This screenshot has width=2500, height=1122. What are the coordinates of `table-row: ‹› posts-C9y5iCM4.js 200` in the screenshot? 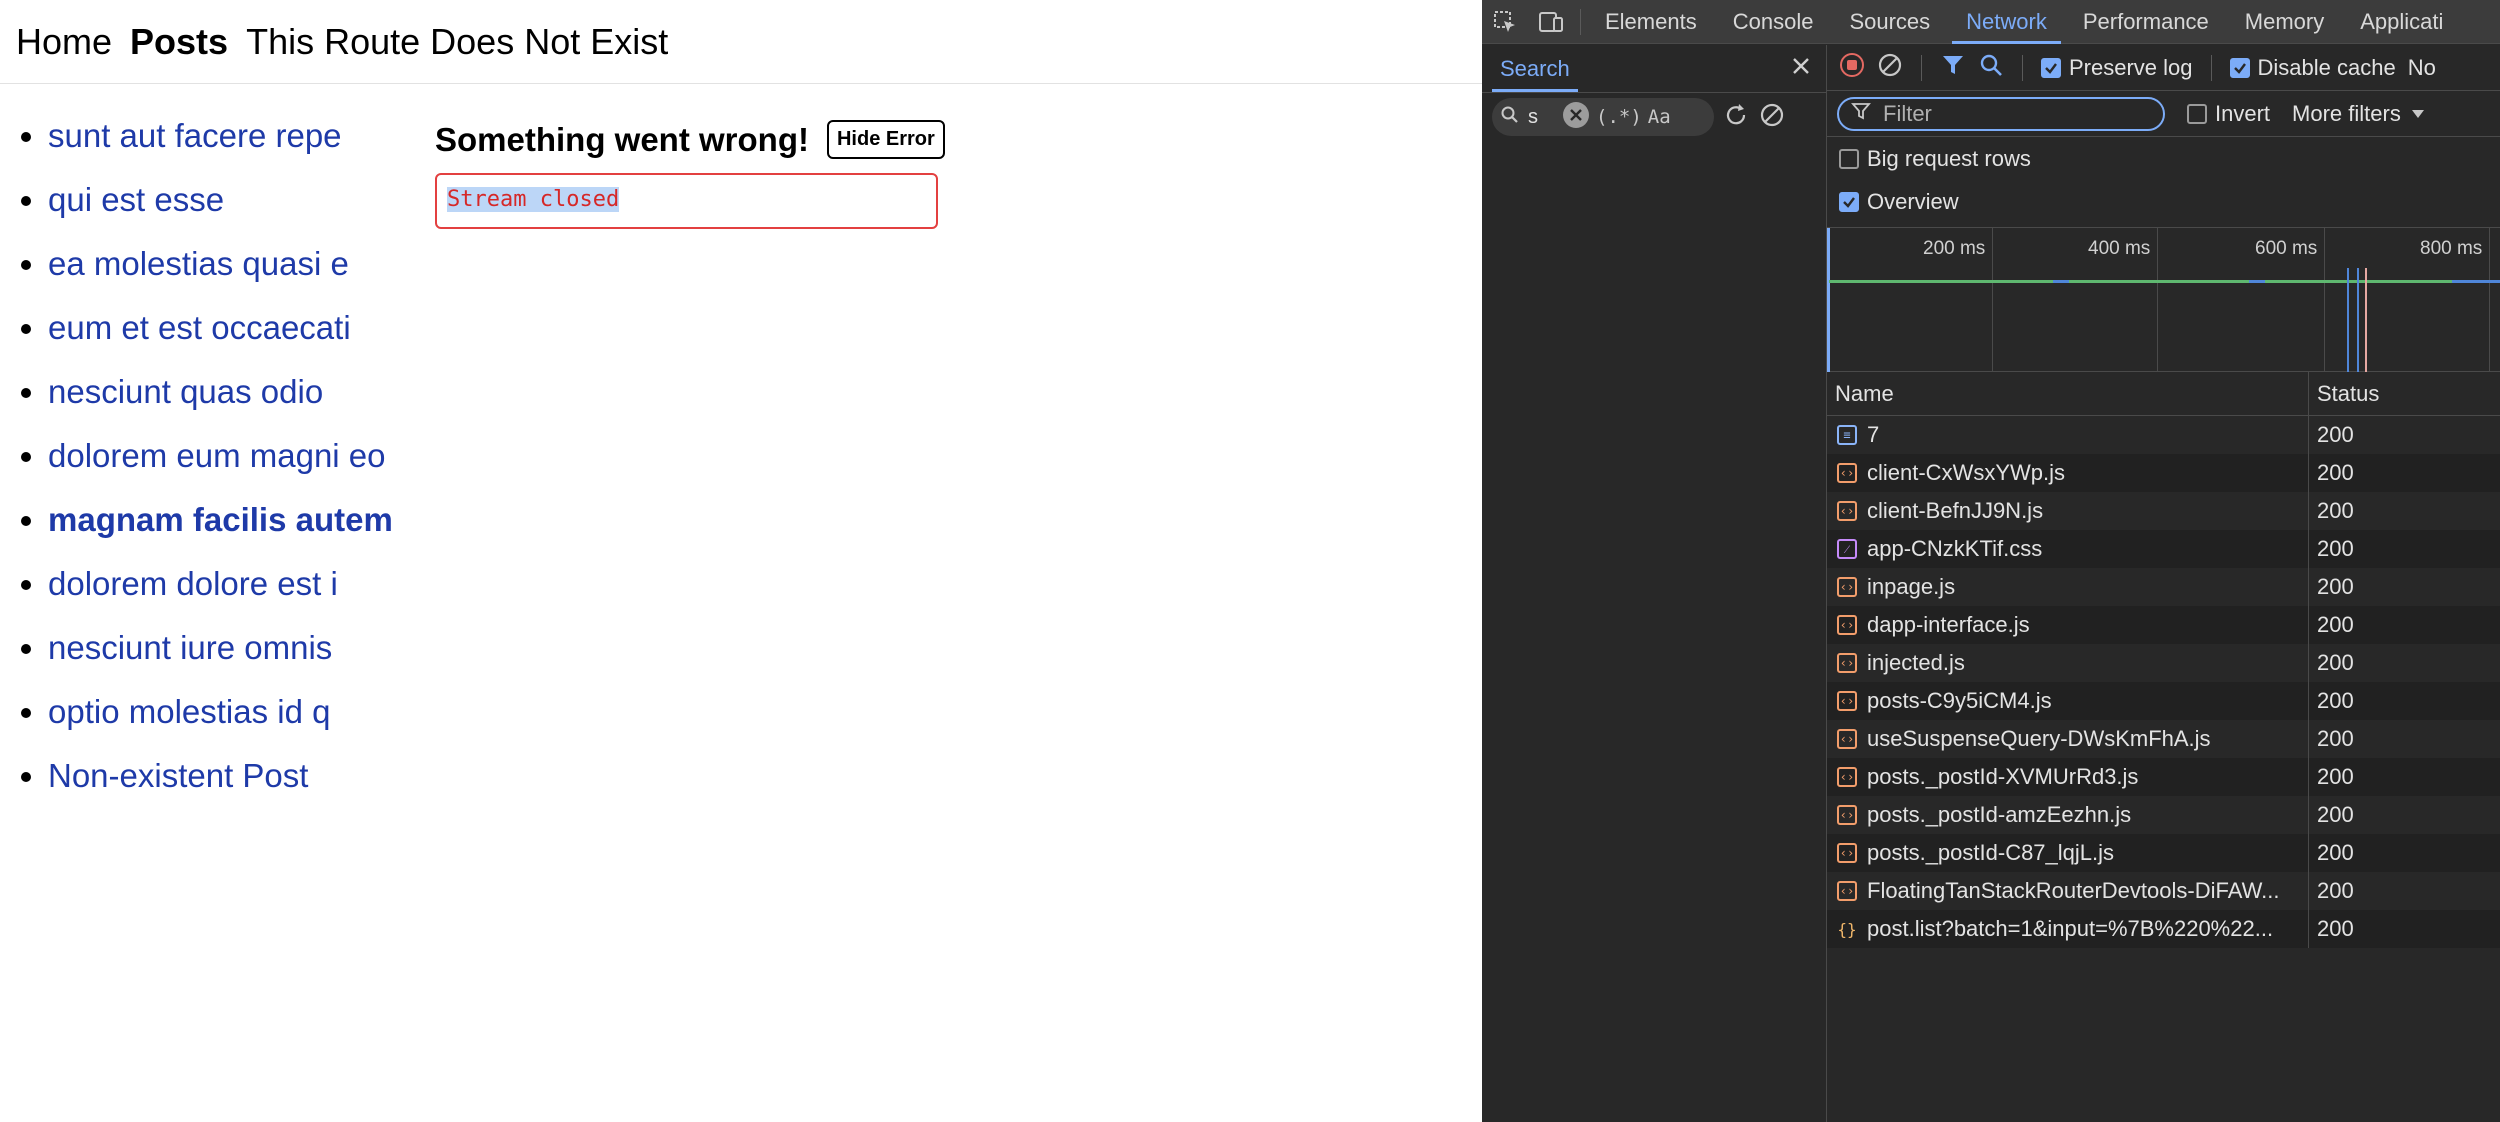 It's located at (2163, 701).